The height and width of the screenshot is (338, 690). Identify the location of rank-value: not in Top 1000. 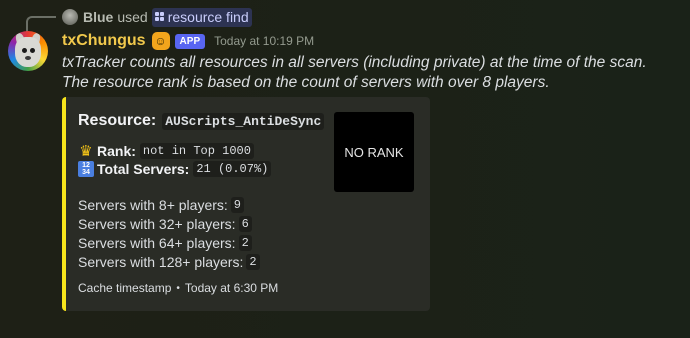
(196, 151).